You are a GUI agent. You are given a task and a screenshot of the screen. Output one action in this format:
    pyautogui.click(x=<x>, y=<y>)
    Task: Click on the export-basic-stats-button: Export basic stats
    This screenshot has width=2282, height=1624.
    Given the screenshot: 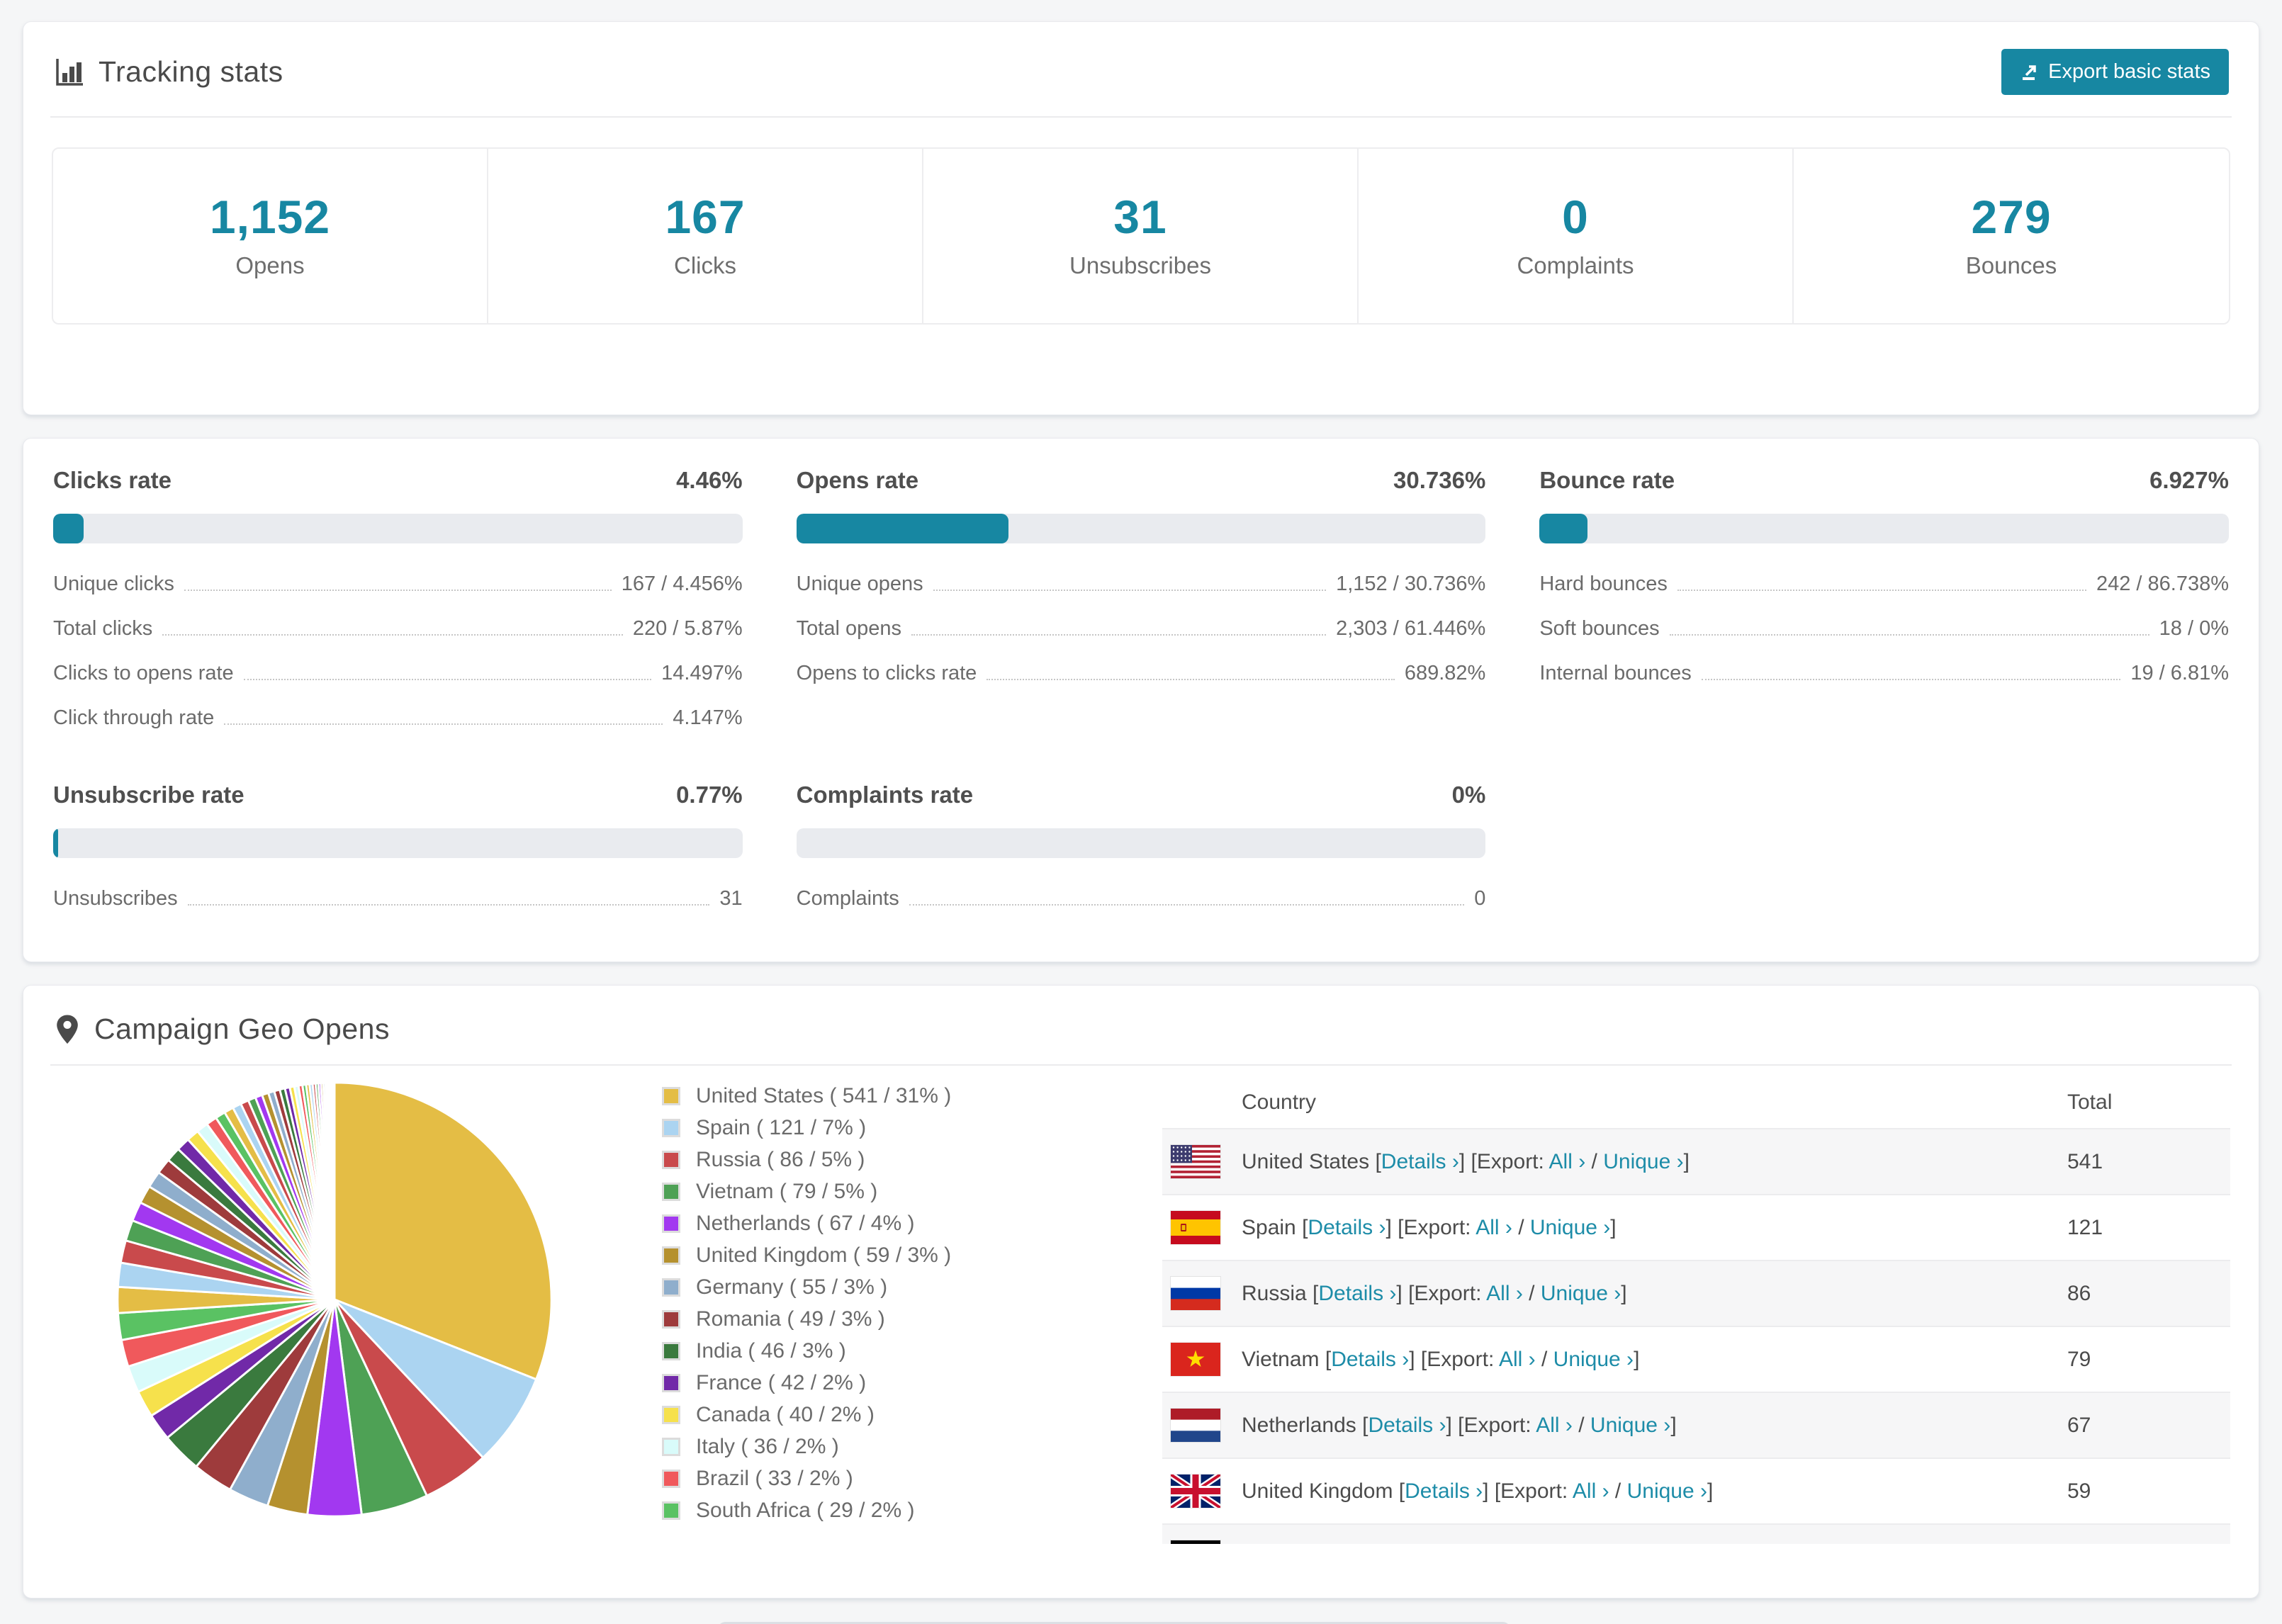 What is the action you would take?
    pyautogui.click(x=2115, y=72)
    